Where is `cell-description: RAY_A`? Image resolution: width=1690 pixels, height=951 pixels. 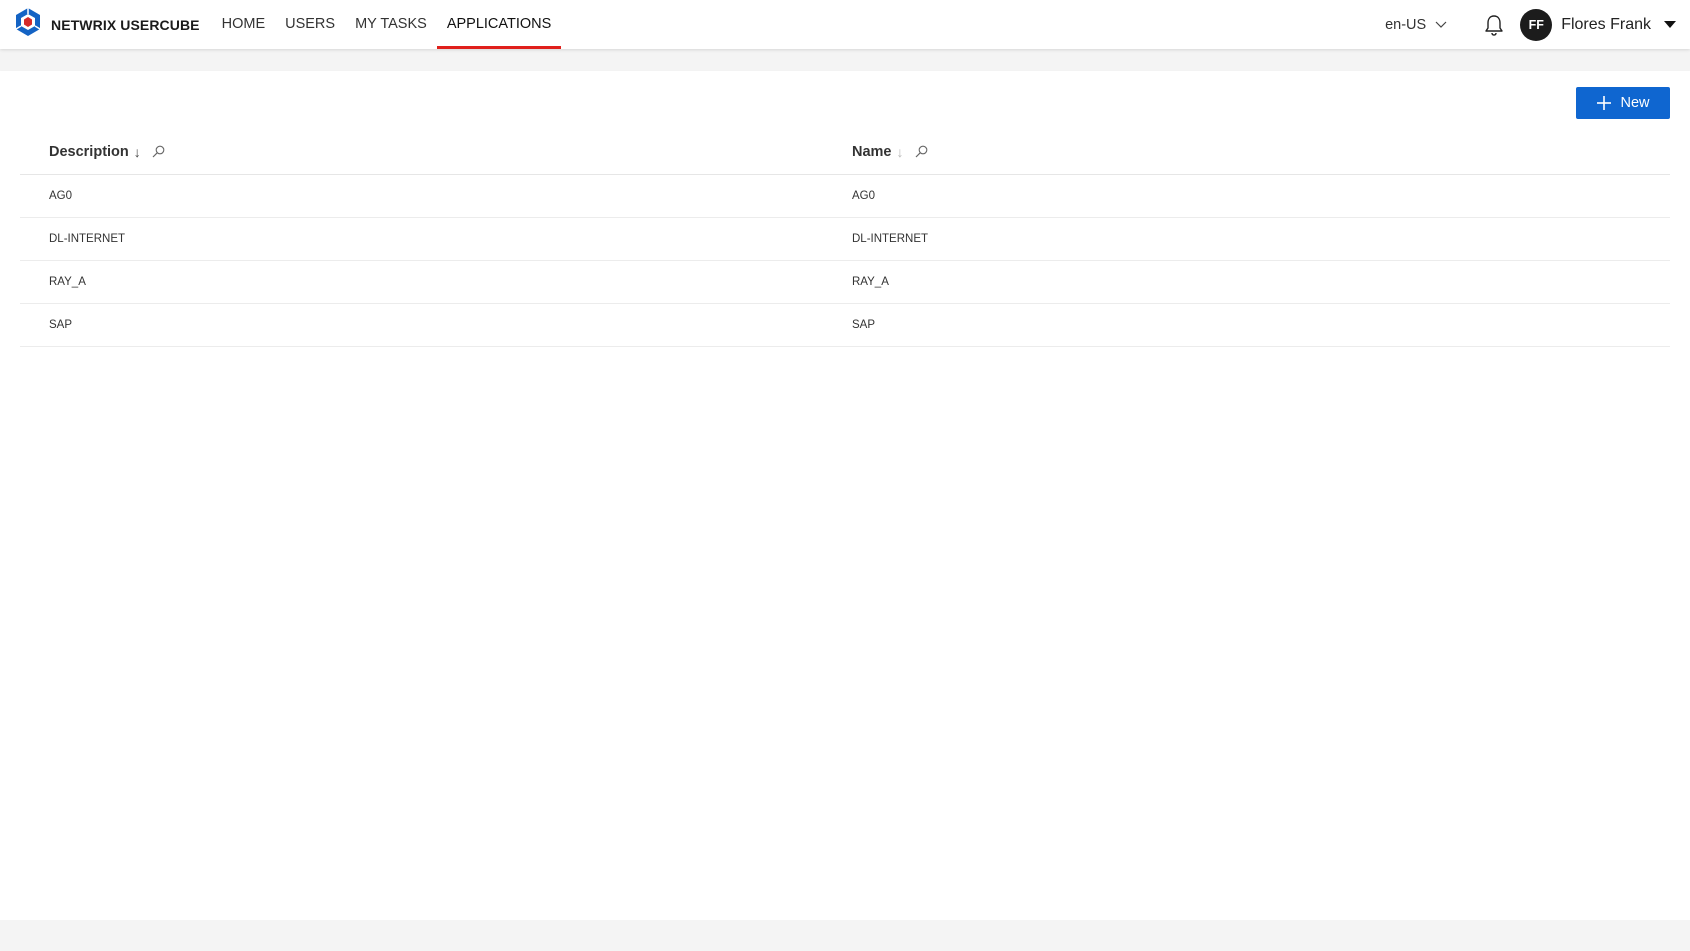 cell-description: RAY_A is located at coordinates (67, 282).